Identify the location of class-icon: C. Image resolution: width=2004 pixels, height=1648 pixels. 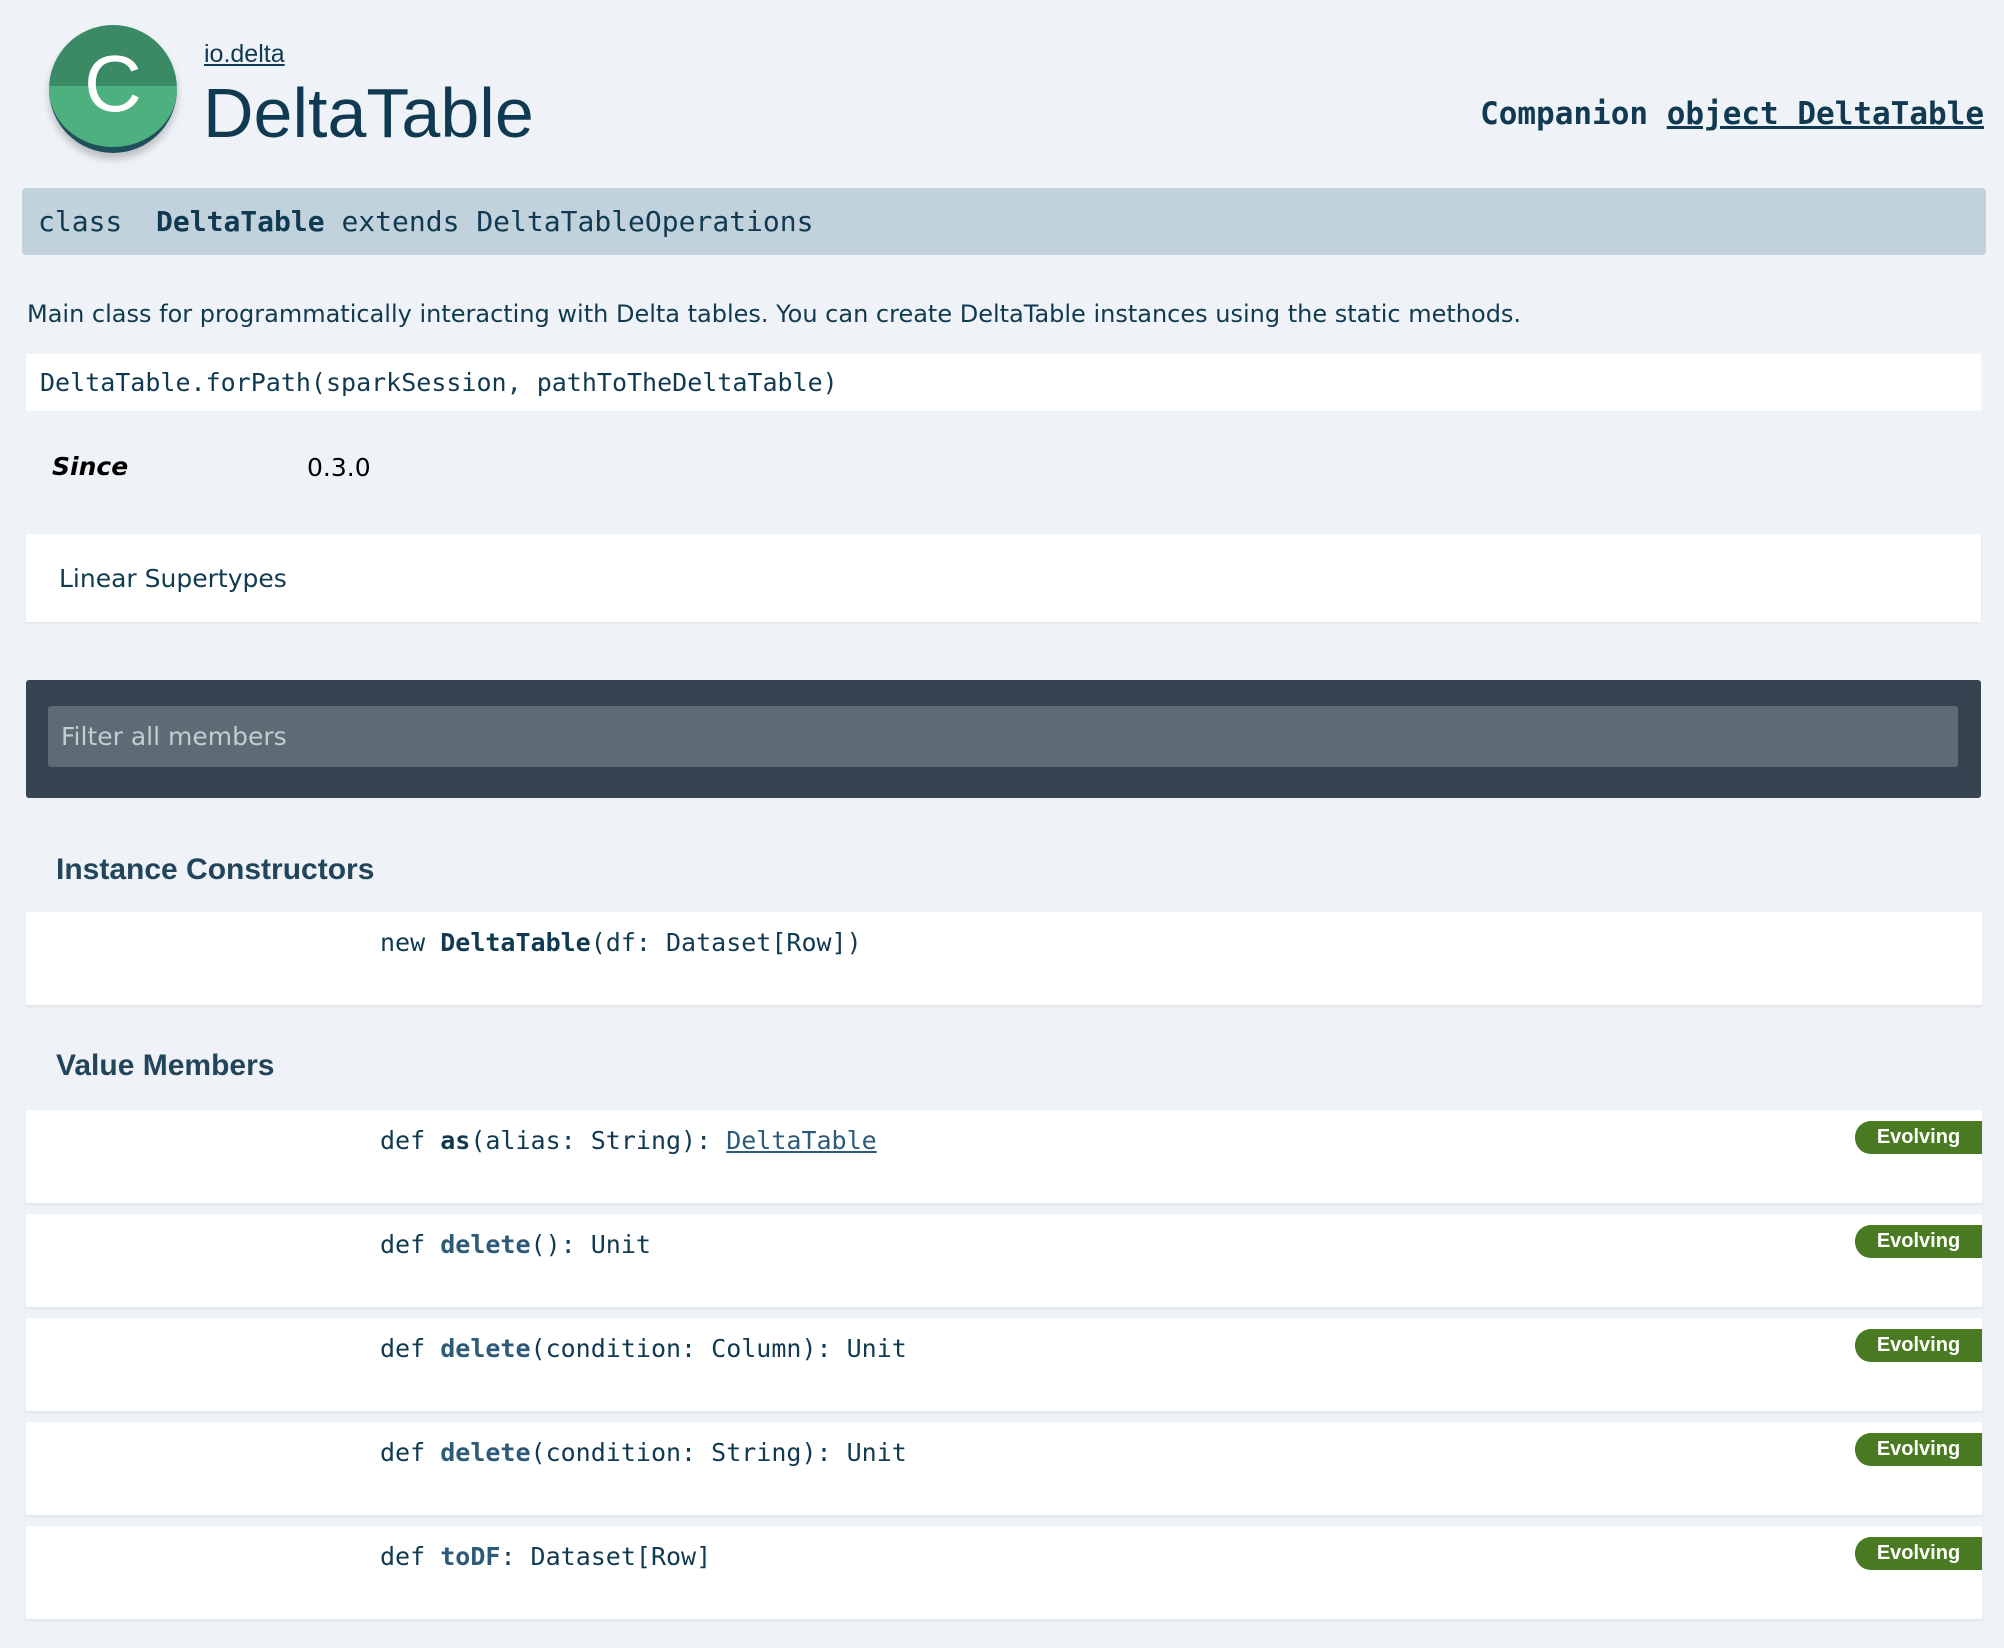
(113, 89).